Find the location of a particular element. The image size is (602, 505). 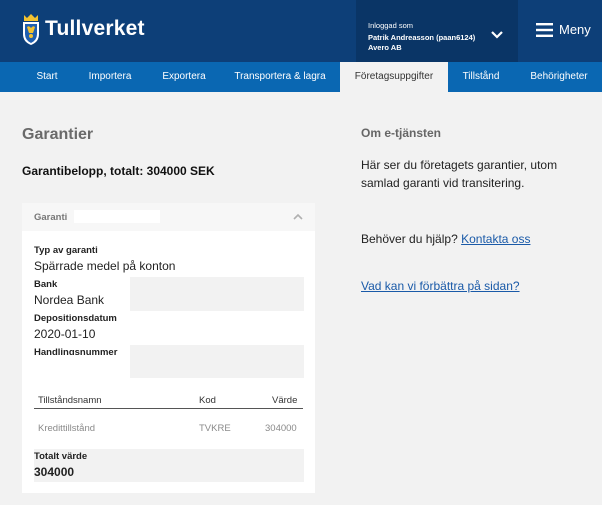

tab-start: Start is located at coordinates (47, 77).